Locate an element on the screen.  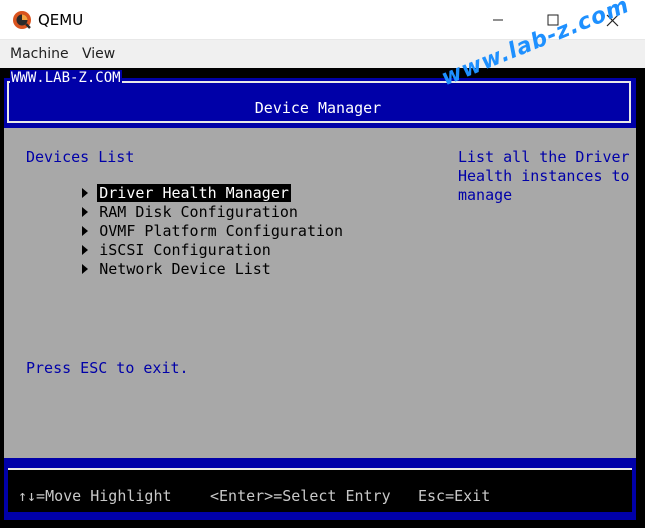
footer-exit-hint: Esc=Exit is located at coordinates (454, 496).